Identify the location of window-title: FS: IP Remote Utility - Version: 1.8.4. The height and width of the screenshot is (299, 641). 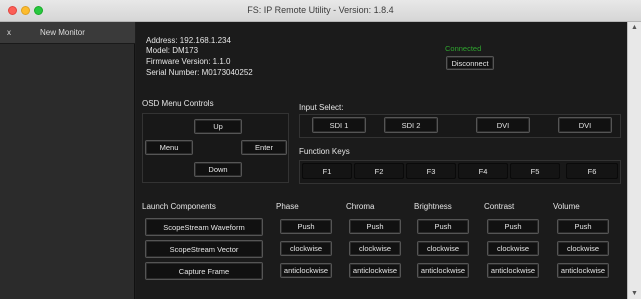
(320, 10).